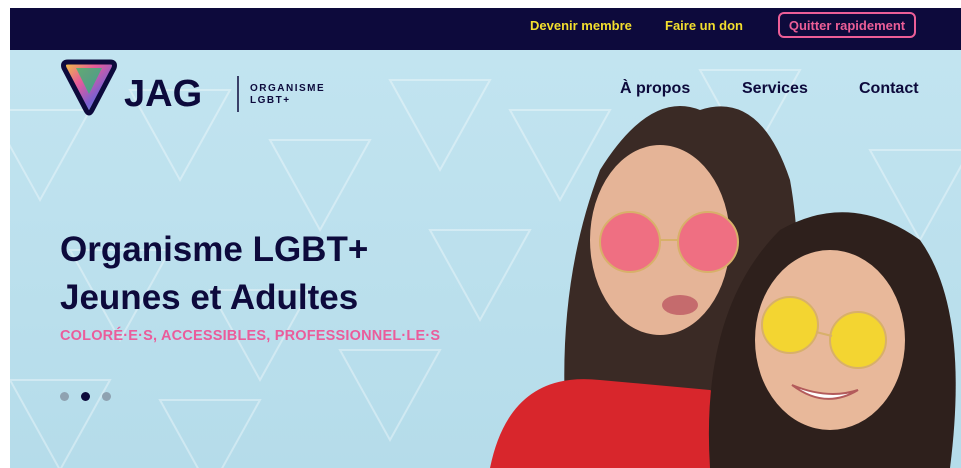 The height and width of the screenshot is (468, 961). What do you see at coordinates (581, 25) in the screenshot?
I see `become-member-link: Devenir membre` at bounding box center [581, 25].